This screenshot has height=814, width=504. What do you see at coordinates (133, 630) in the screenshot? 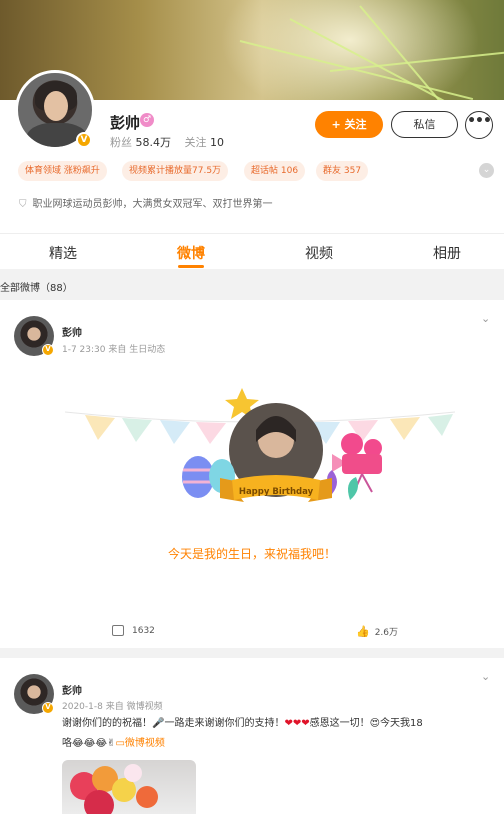
I see `comment-button: 1632` at bounding box center [133, 630].